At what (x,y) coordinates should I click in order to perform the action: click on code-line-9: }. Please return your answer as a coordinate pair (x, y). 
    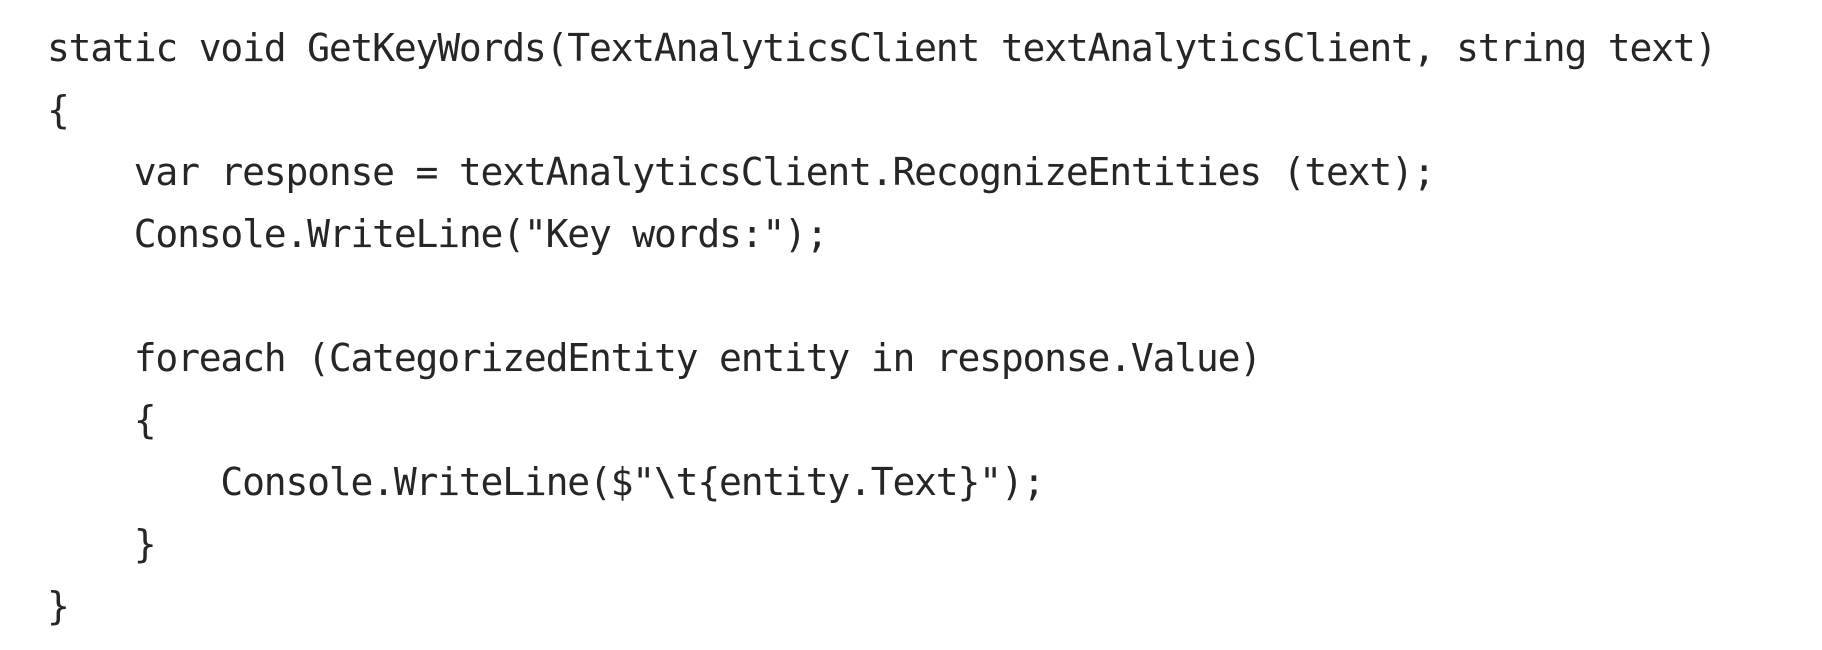
    Looking at the image, I should click on (102, 544).